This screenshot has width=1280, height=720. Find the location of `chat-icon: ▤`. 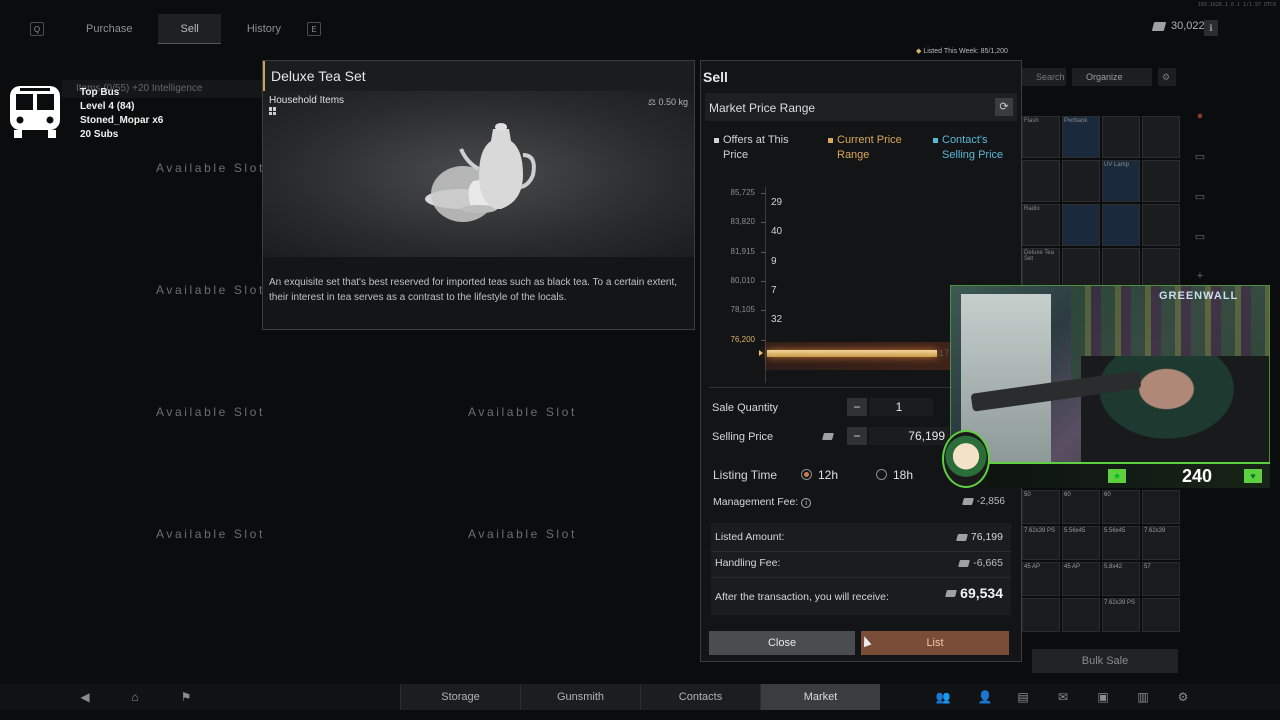

chat-icon: ▤ is located at coordinates (1023, 697).